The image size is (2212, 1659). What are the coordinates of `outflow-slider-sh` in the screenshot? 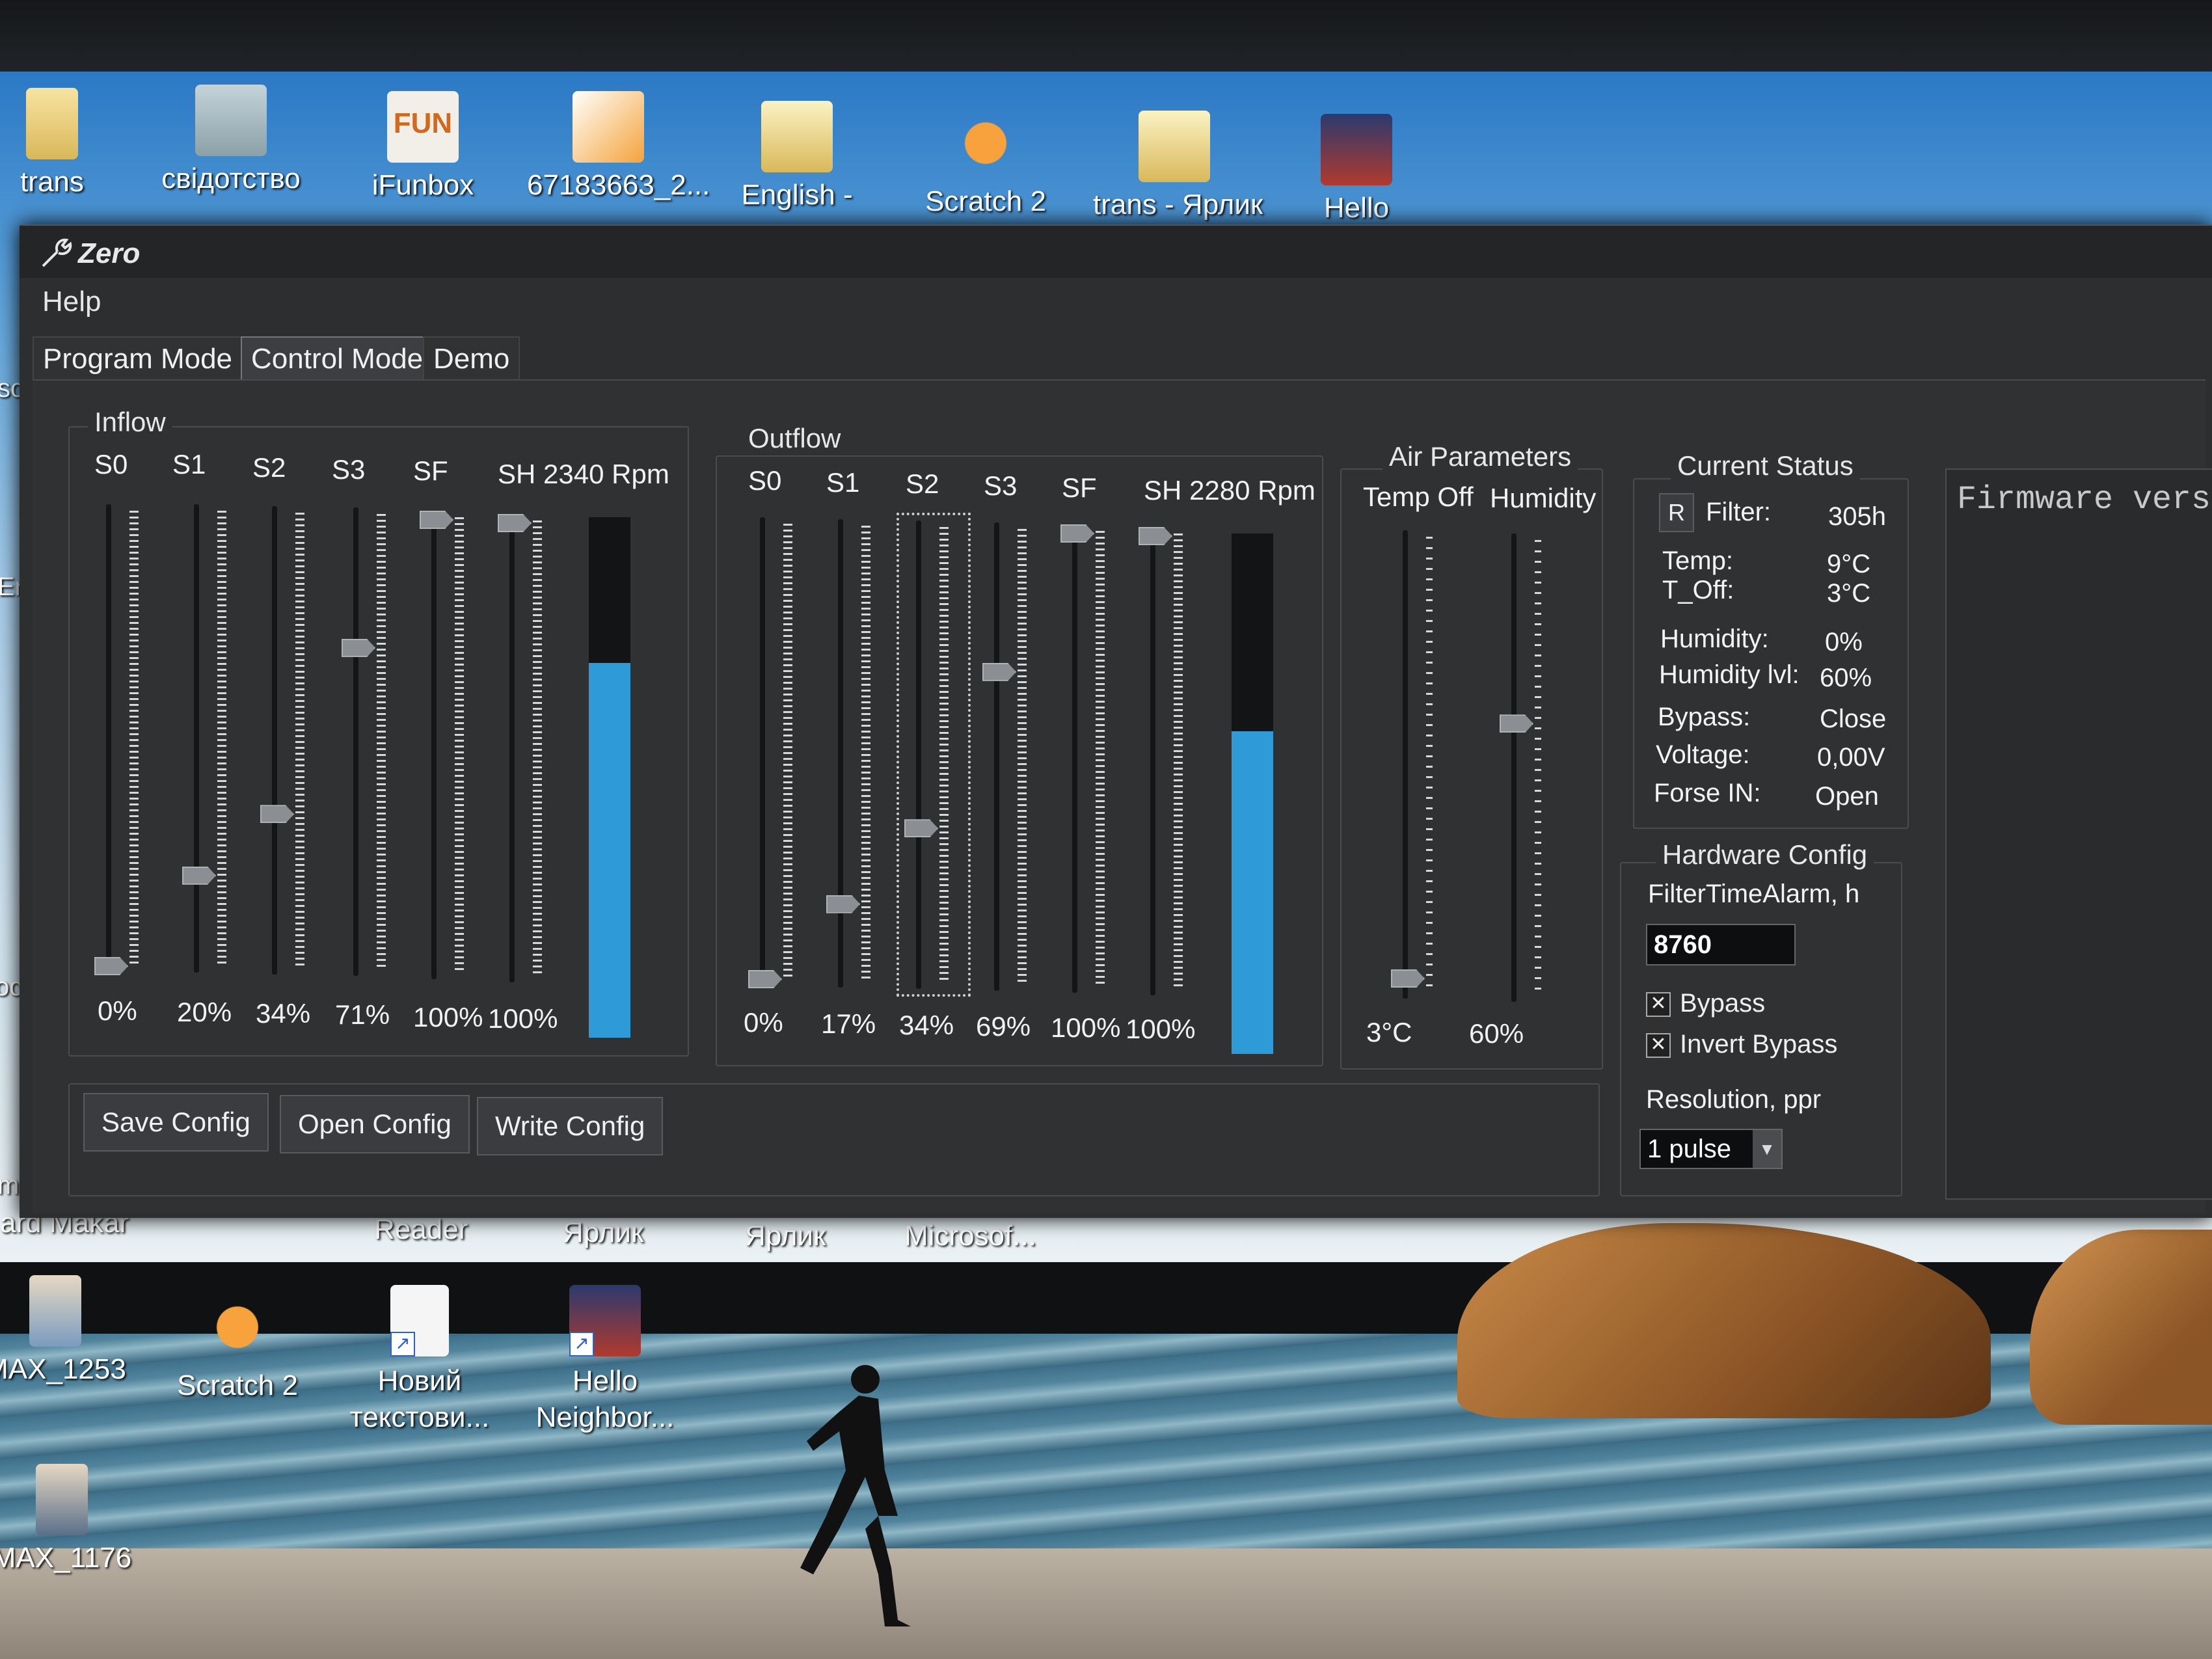 It's located at (1168, 761).